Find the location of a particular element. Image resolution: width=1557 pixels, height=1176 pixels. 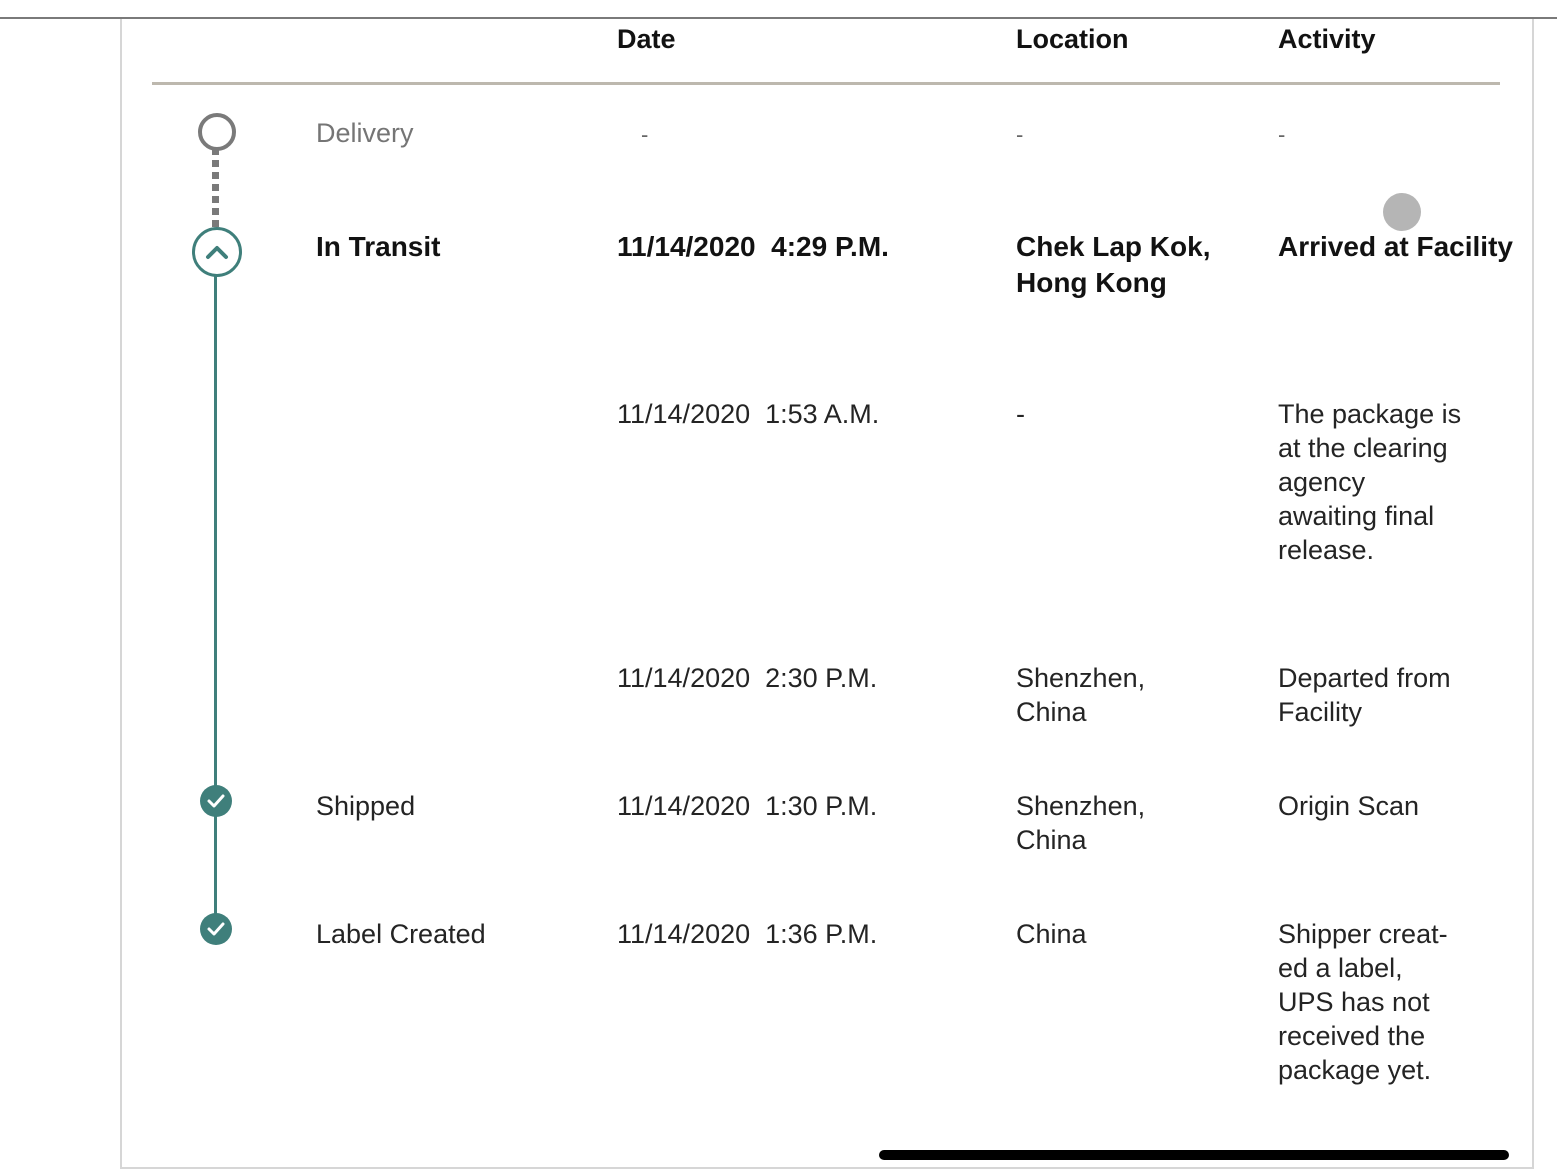

status-shipped: Shipped is located at coordinates (366, 806).